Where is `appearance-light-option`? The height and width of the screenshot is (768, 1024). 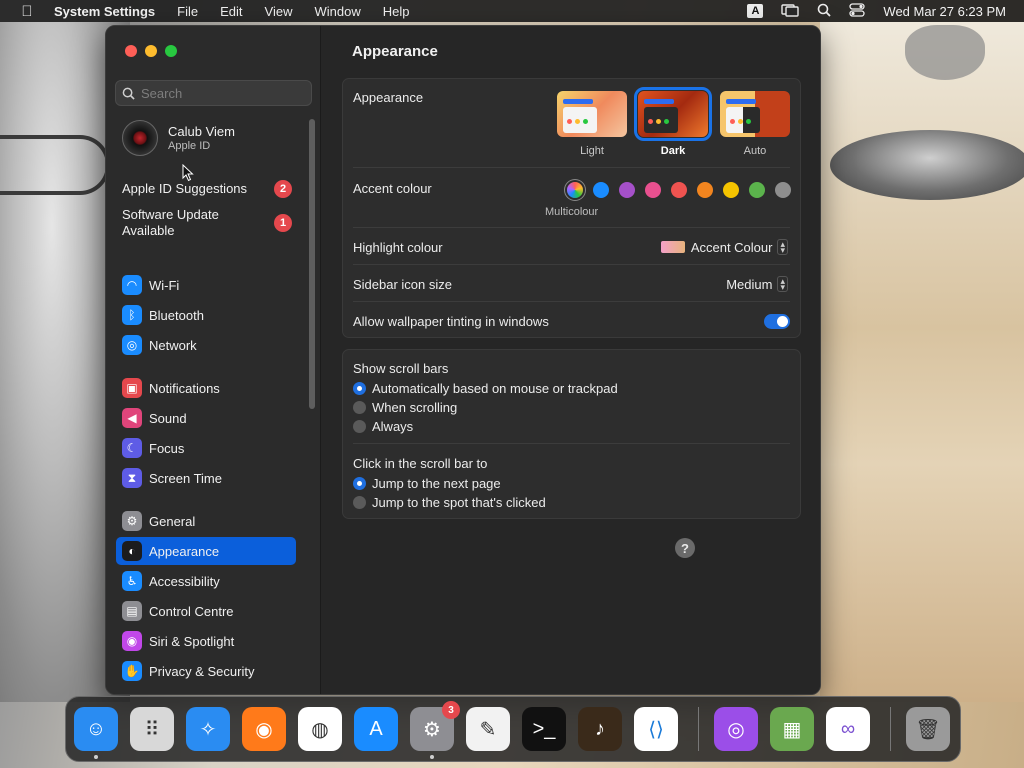 appearance-light-option is located at coordinates (592, 114).